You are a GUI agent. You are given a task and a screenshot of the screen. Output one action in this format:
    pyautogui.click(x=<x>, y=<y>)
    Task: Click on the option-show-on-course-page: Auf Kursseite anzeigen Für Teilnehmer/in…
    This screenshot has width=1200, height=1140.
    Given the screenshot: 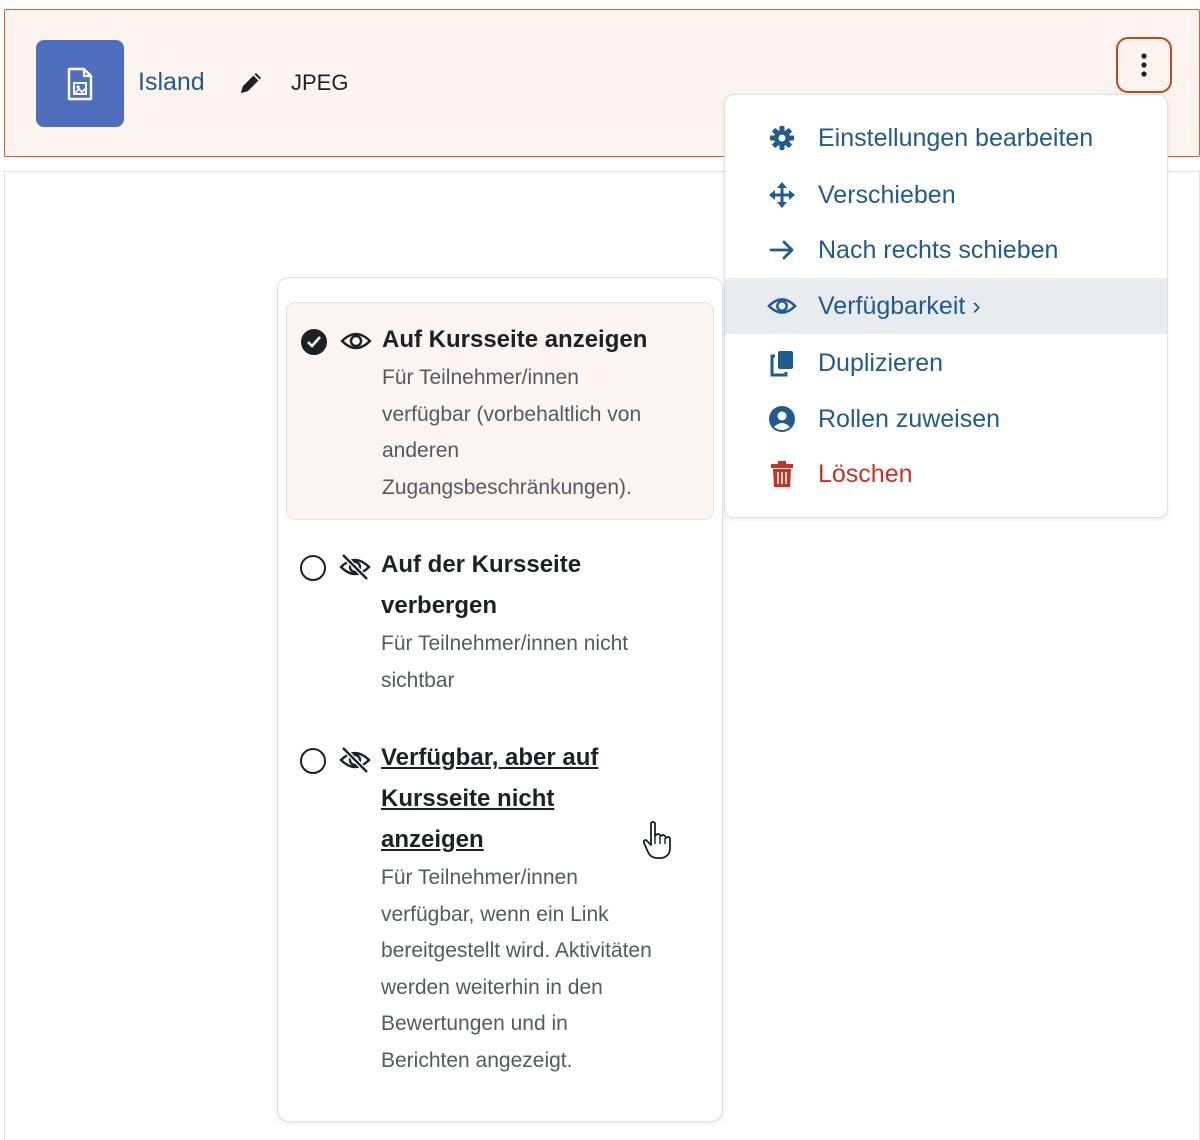 What is the action you would take?
    pyautogui.click(x=500, y=411)
    